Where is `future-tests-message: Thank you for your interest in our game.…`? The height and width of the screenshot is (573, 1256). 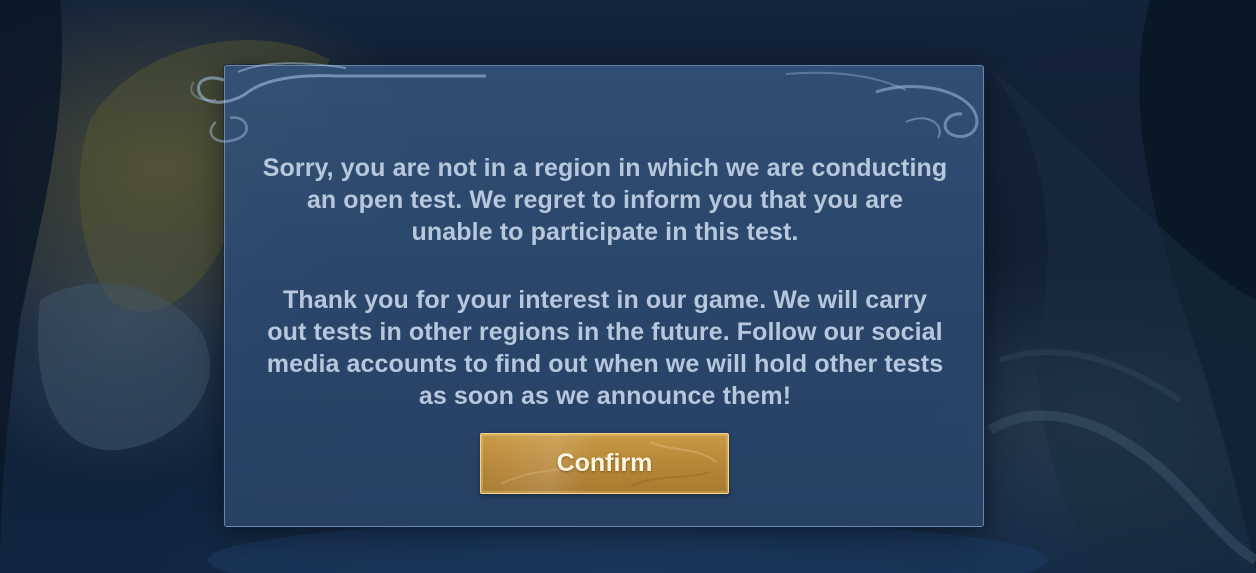 future-tests-message: Thank you for your interest in our game.… is located at coordinates (605, 348).